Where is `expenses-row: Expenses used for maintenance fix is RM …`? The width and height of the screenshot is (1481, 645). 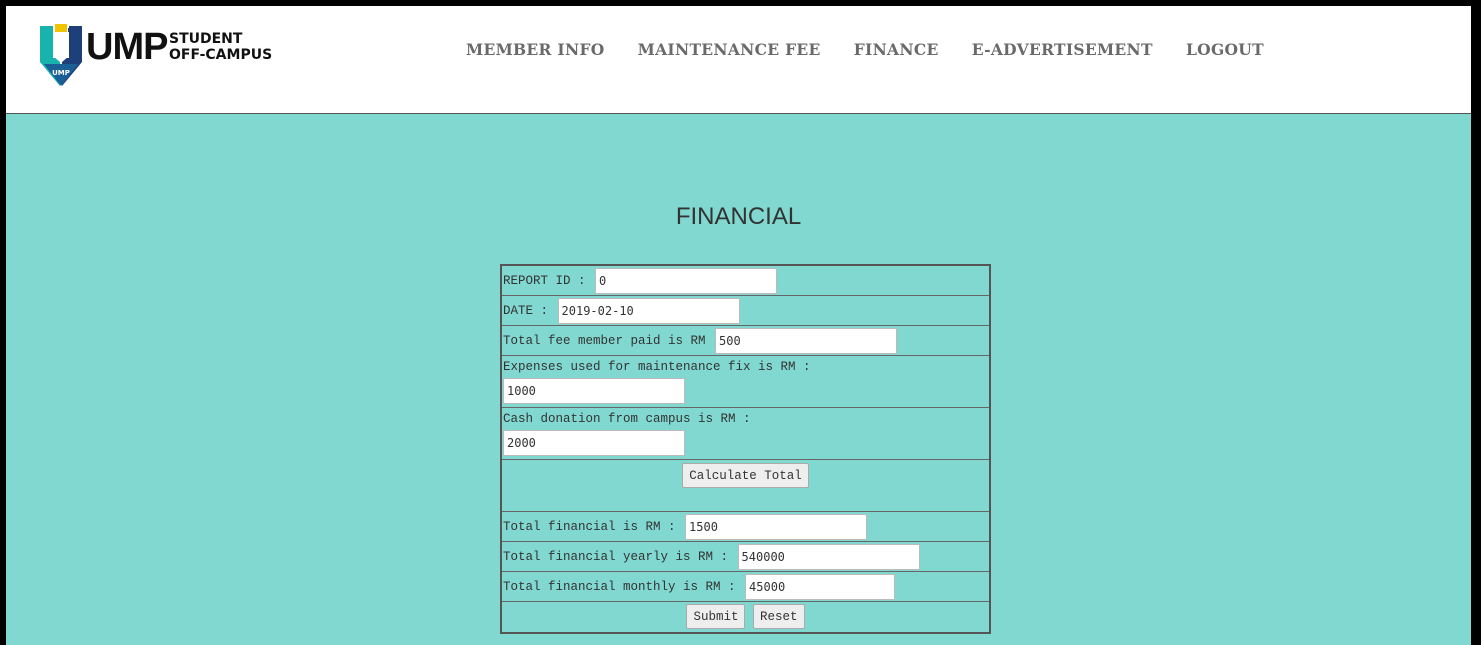
expenses-row: Expenses used for maintenance fix is RM … is located at coordinates (745, 382).